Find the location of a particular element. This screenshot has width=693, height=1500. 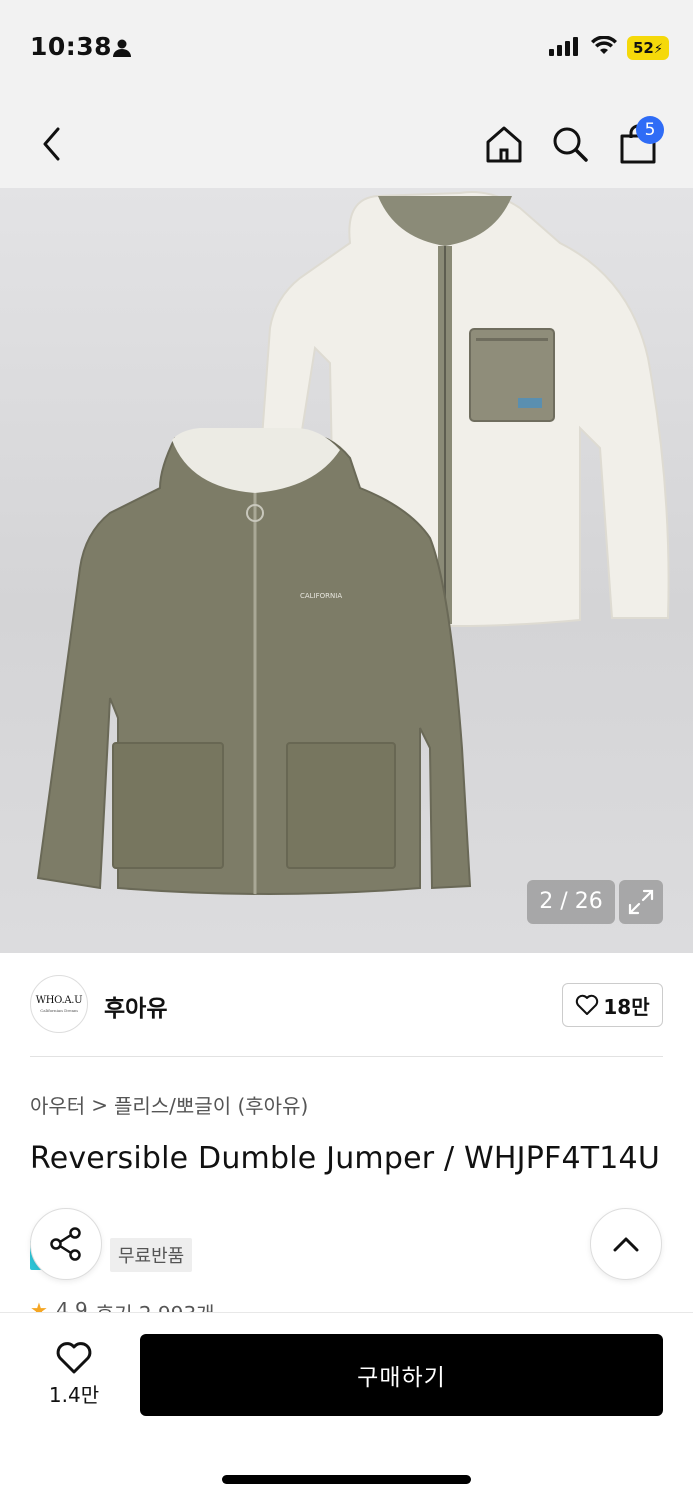

status-indicators: 52⚡ is located at coordinates (608, 47).